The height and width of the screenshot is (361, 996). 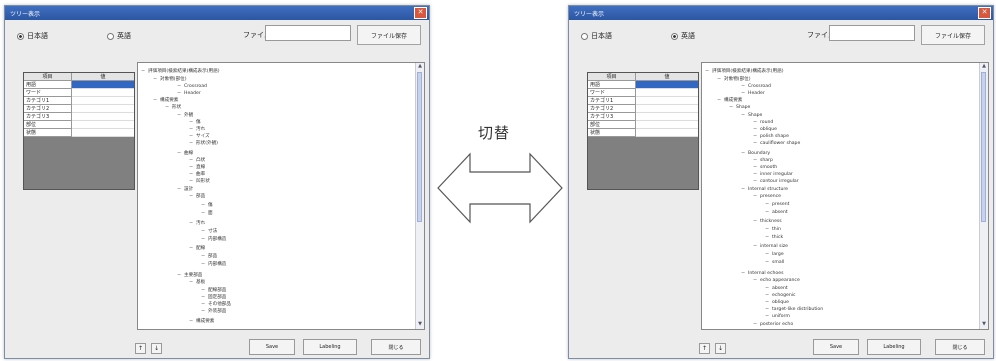 What do you see at coordinates (210, 213) in the screenshot?
I see `tree-node: 面` at bounding box center [210, 213].